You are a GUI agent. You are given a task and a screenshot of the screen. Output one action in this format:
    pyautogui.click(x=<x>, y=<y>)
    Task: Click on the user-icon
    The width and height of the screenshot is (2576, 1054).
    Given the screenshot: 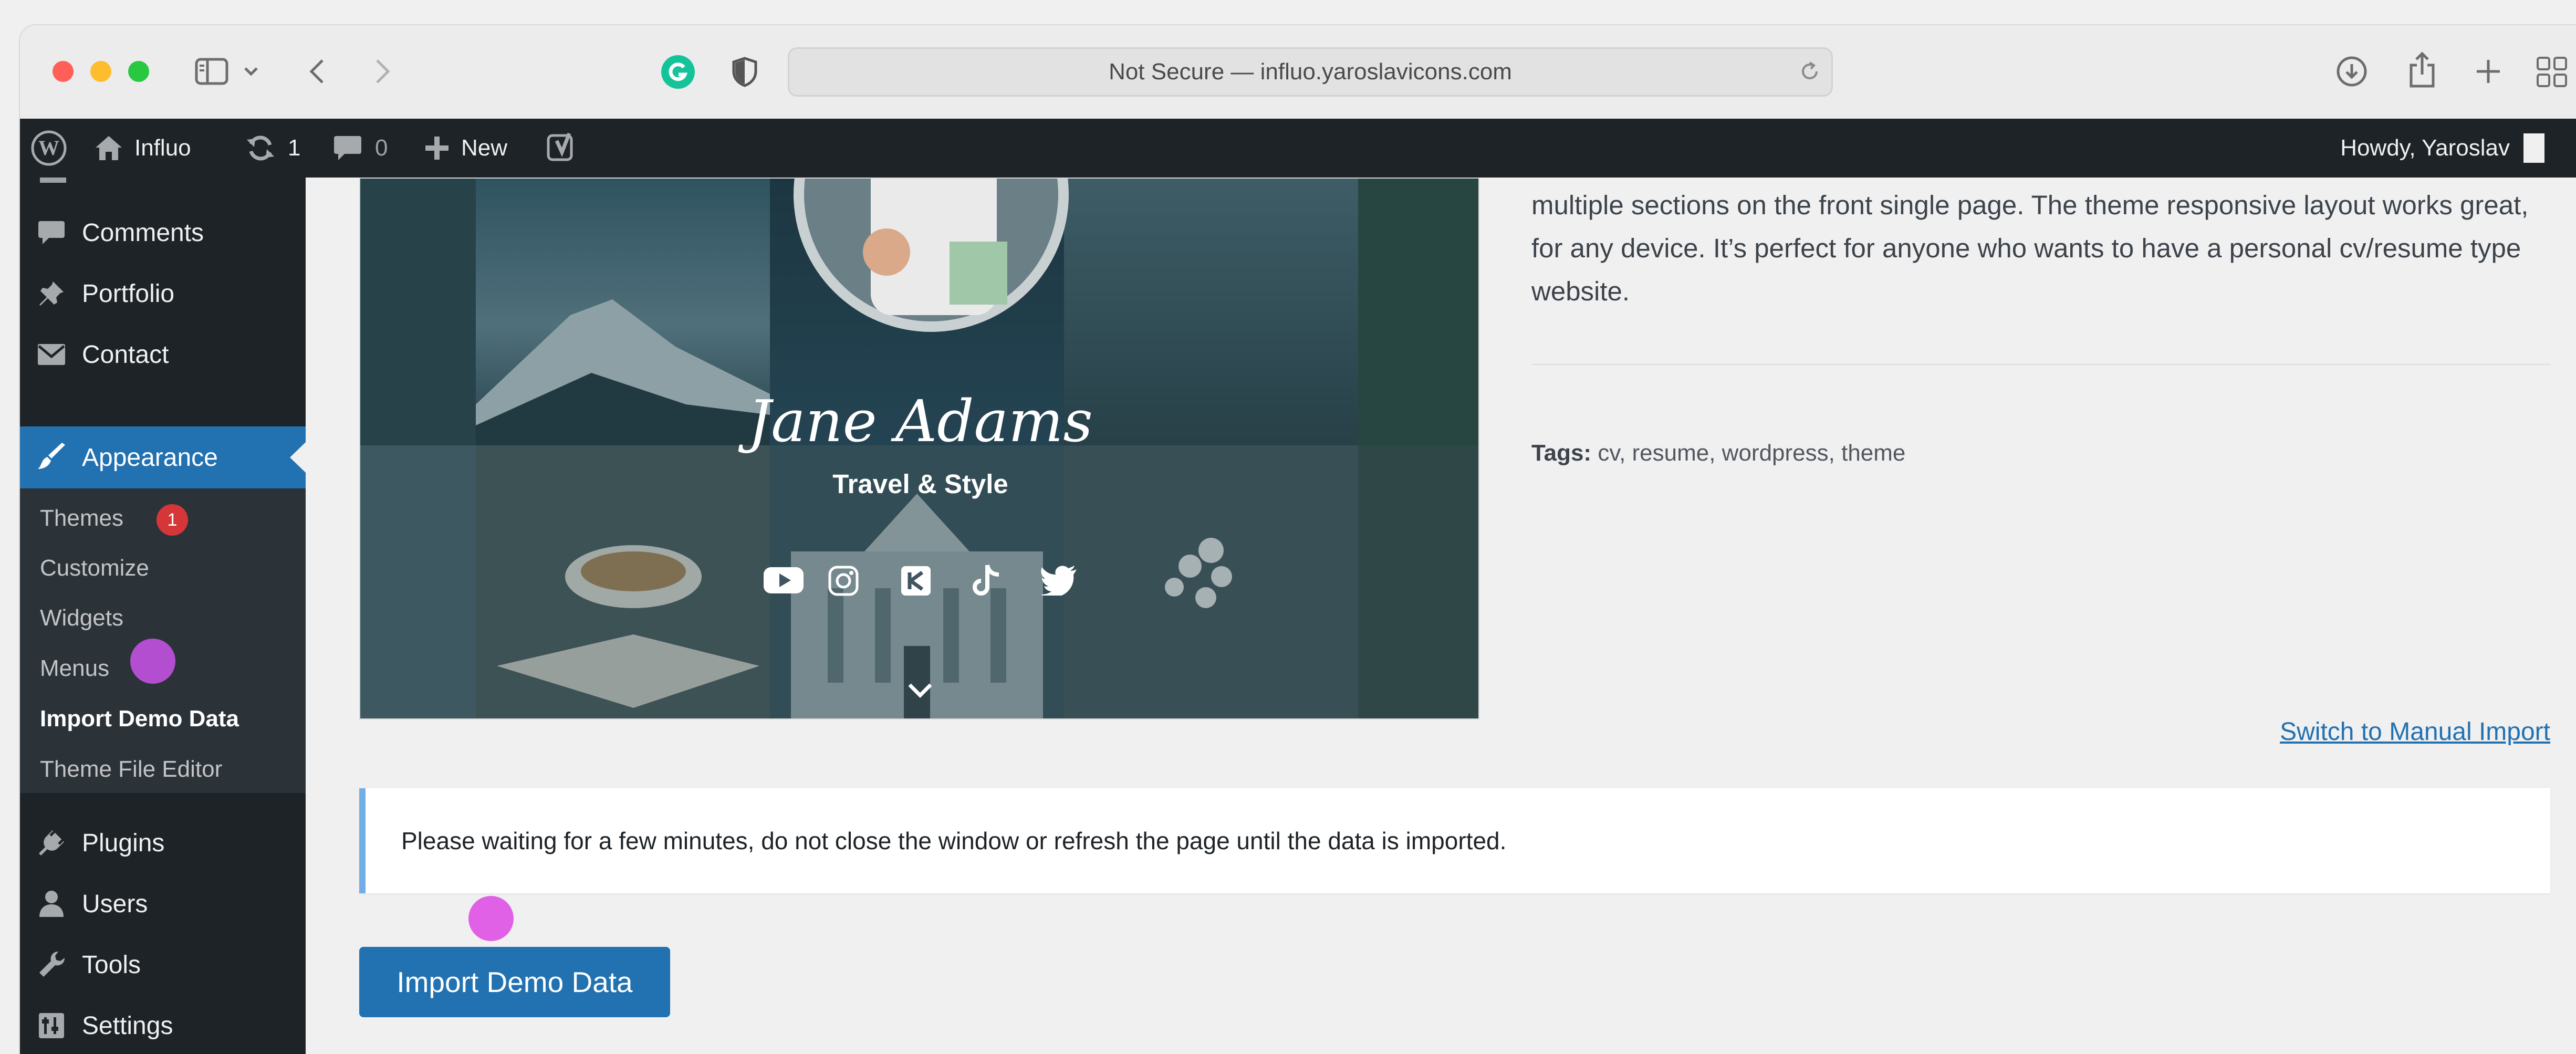 What is the action you would take?
    pyautogui.click(x=52, y=904)
    